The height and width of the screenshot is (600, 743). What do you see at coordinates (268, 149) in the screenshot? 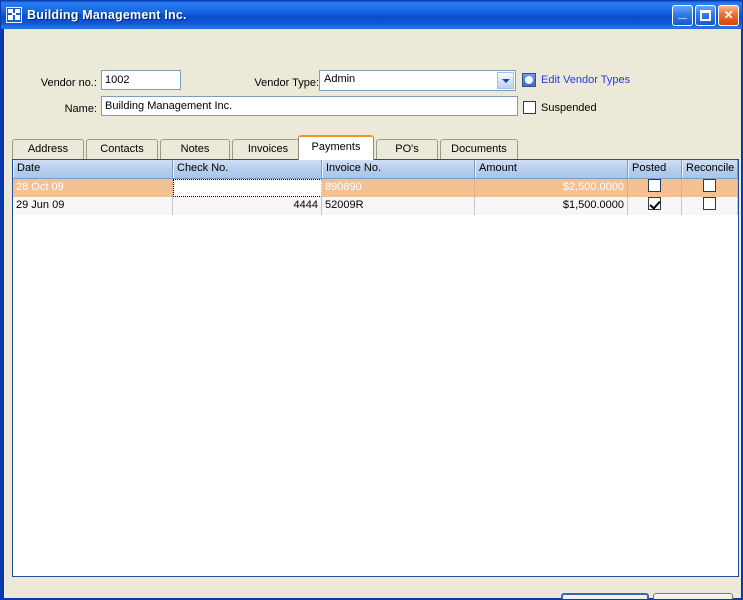
I see `tab-invoices: Invoices` at bounding box center [268, 149].